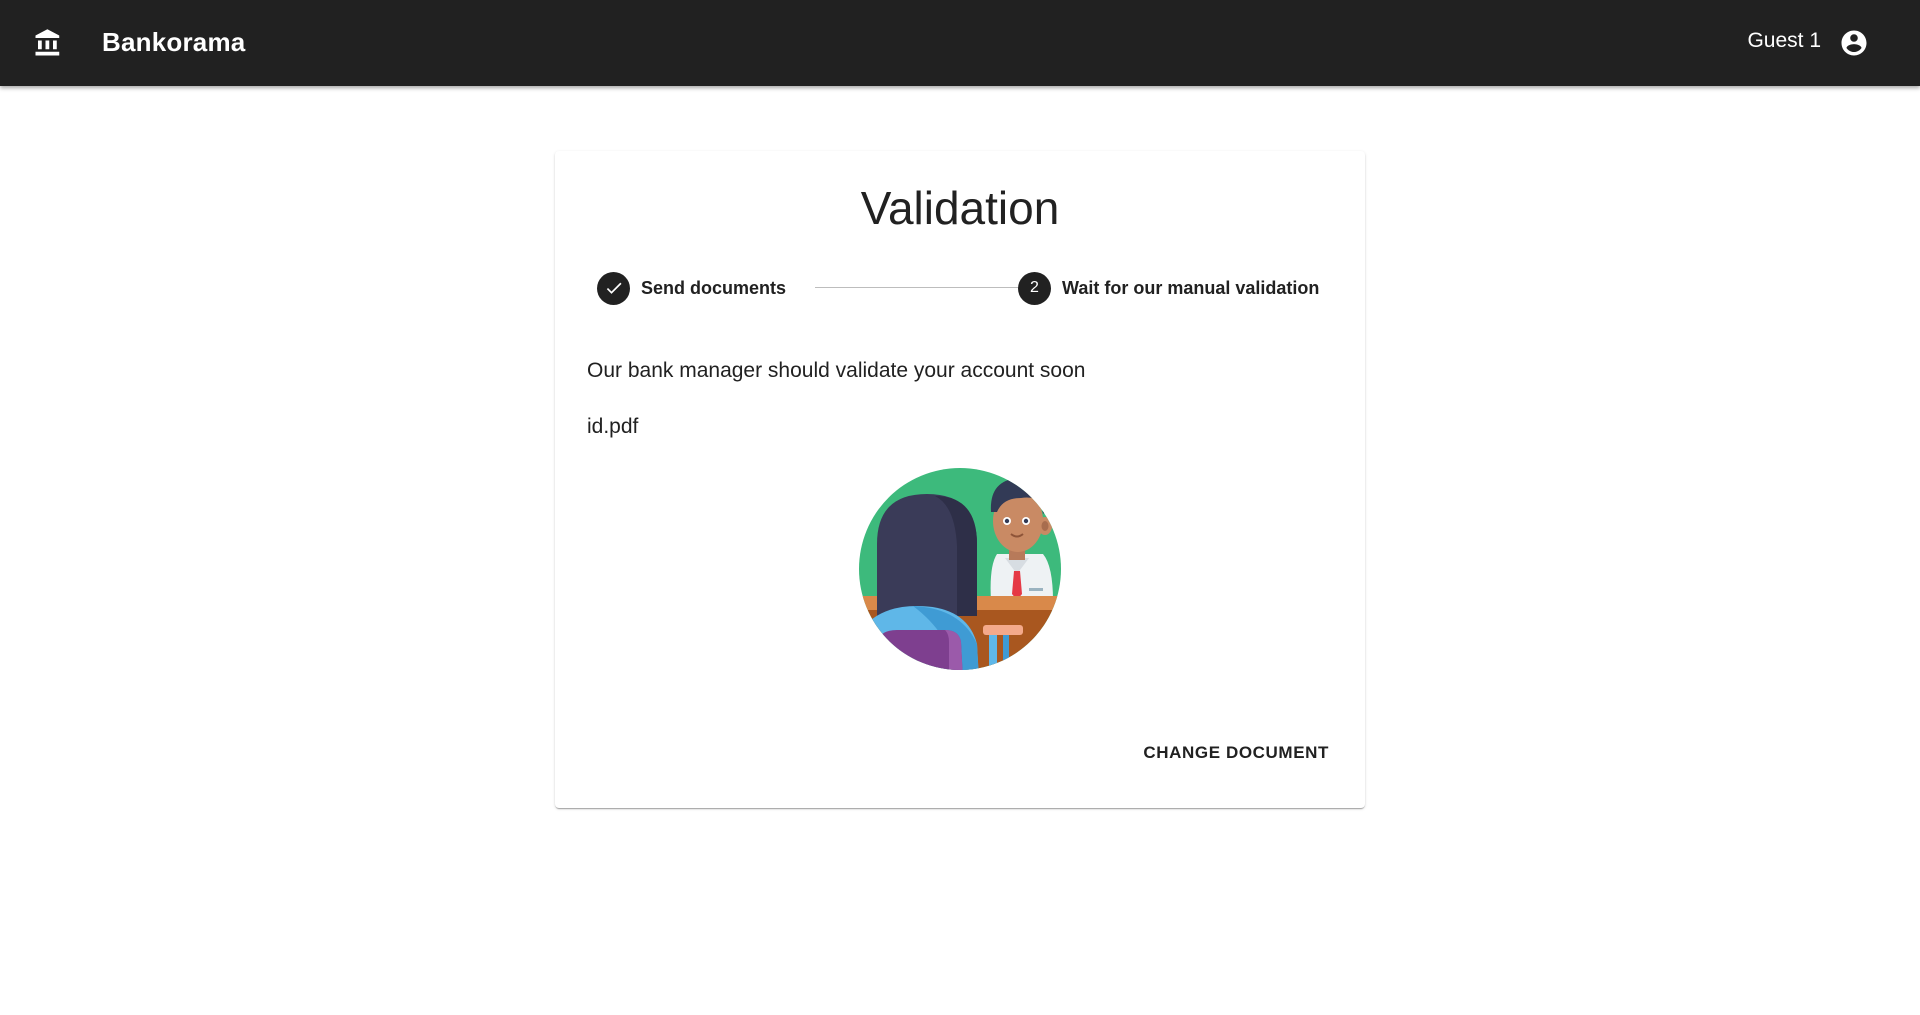 Image resolution: width=1920 pixels, height=1015 pixels. Describe the element at coordinates (960, 43) in the screenshot. I see `app-bar: Bankorama Guest 1` at that location.